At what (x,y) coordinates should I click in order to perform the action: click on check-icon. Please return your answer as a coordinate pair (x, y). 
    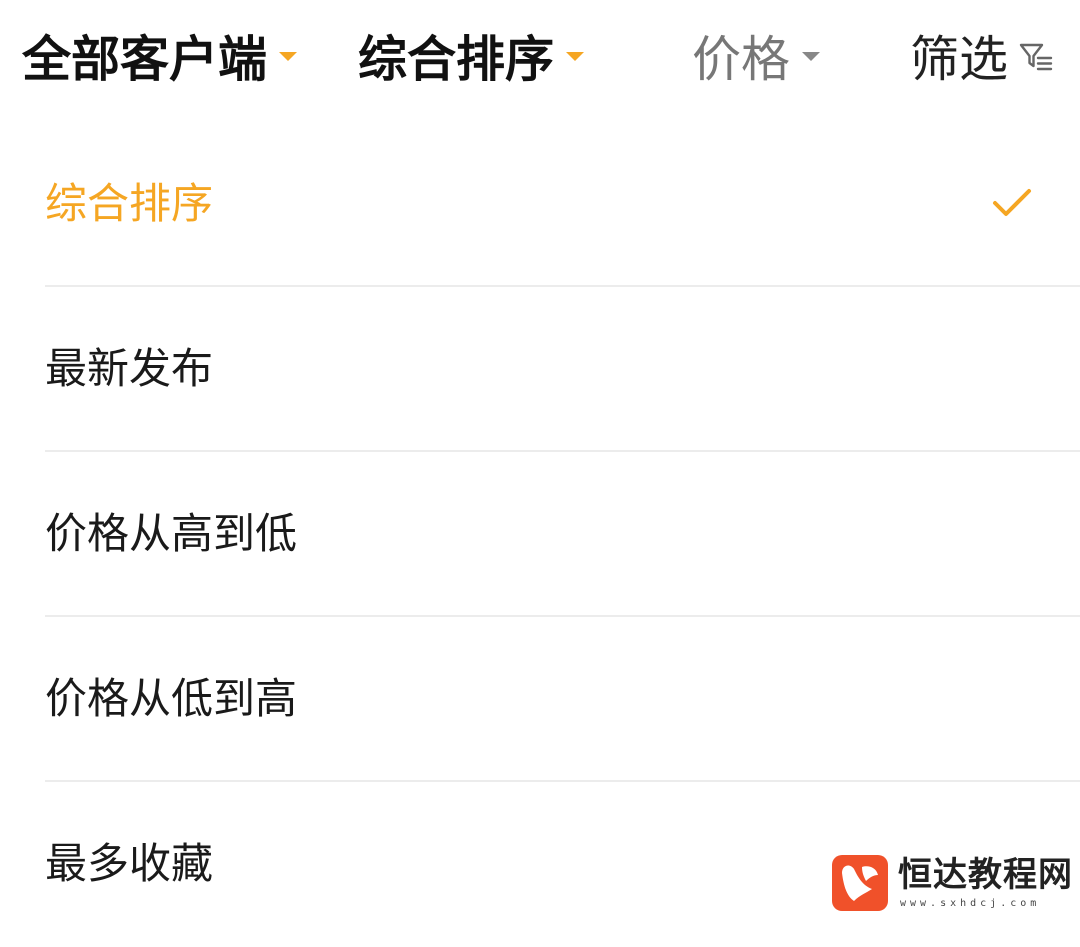
    Looking at the image, I should click on (1012, 202).